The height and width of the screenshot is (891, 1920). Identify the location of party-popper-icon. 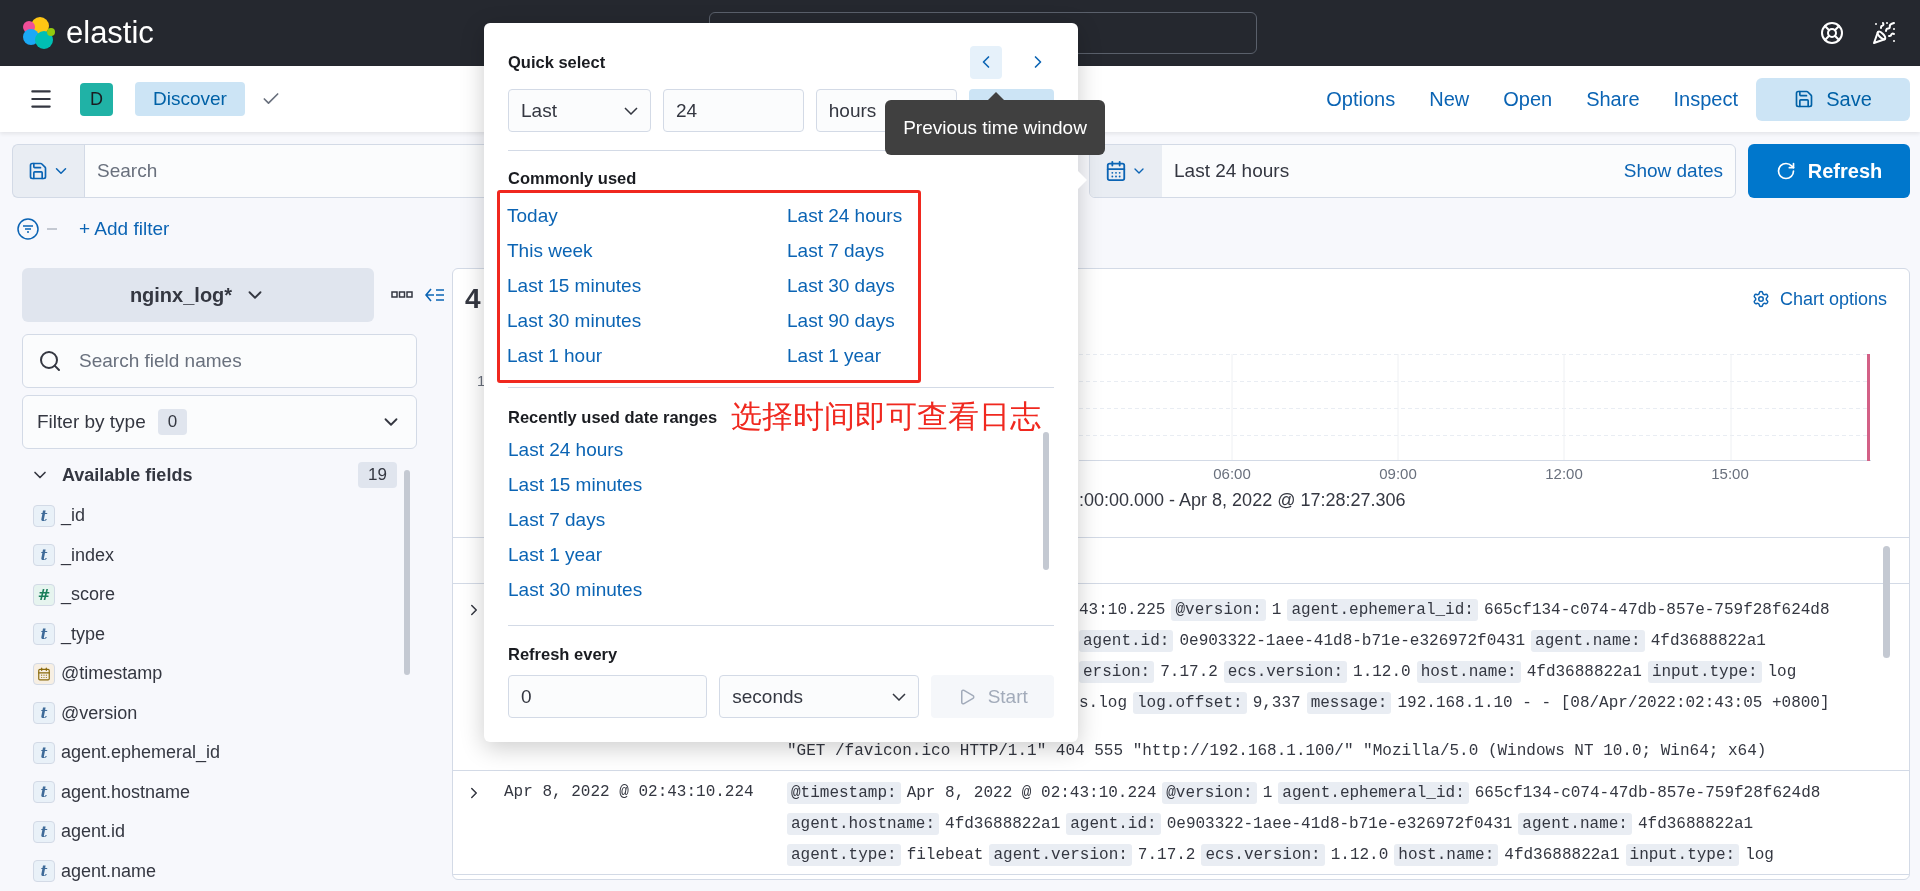
(1884, 33).